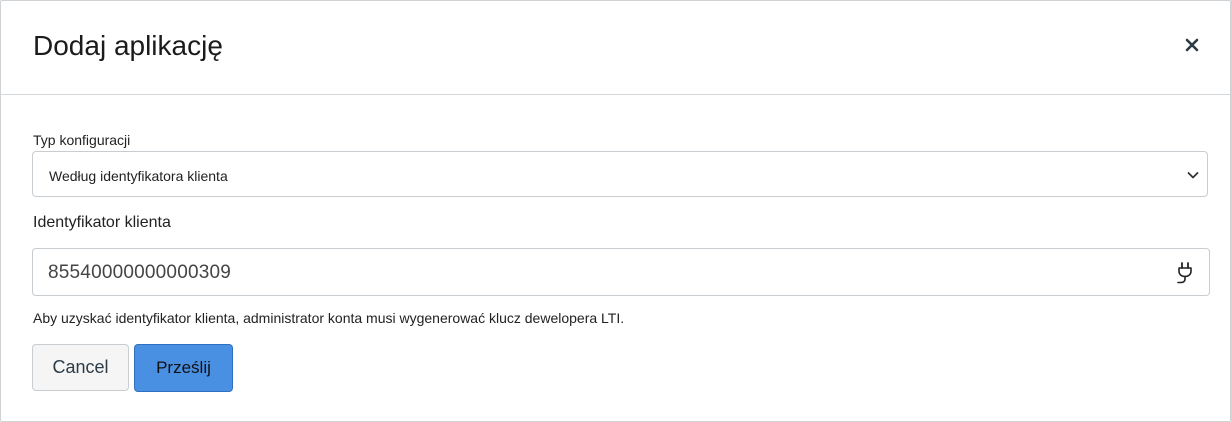 Image resolution: width=1231 pixels, height=422 pixels. Describe the element at coordinates (621, 272) in the screenshot. I see `client-id-input: 85540000000000309` at that location.